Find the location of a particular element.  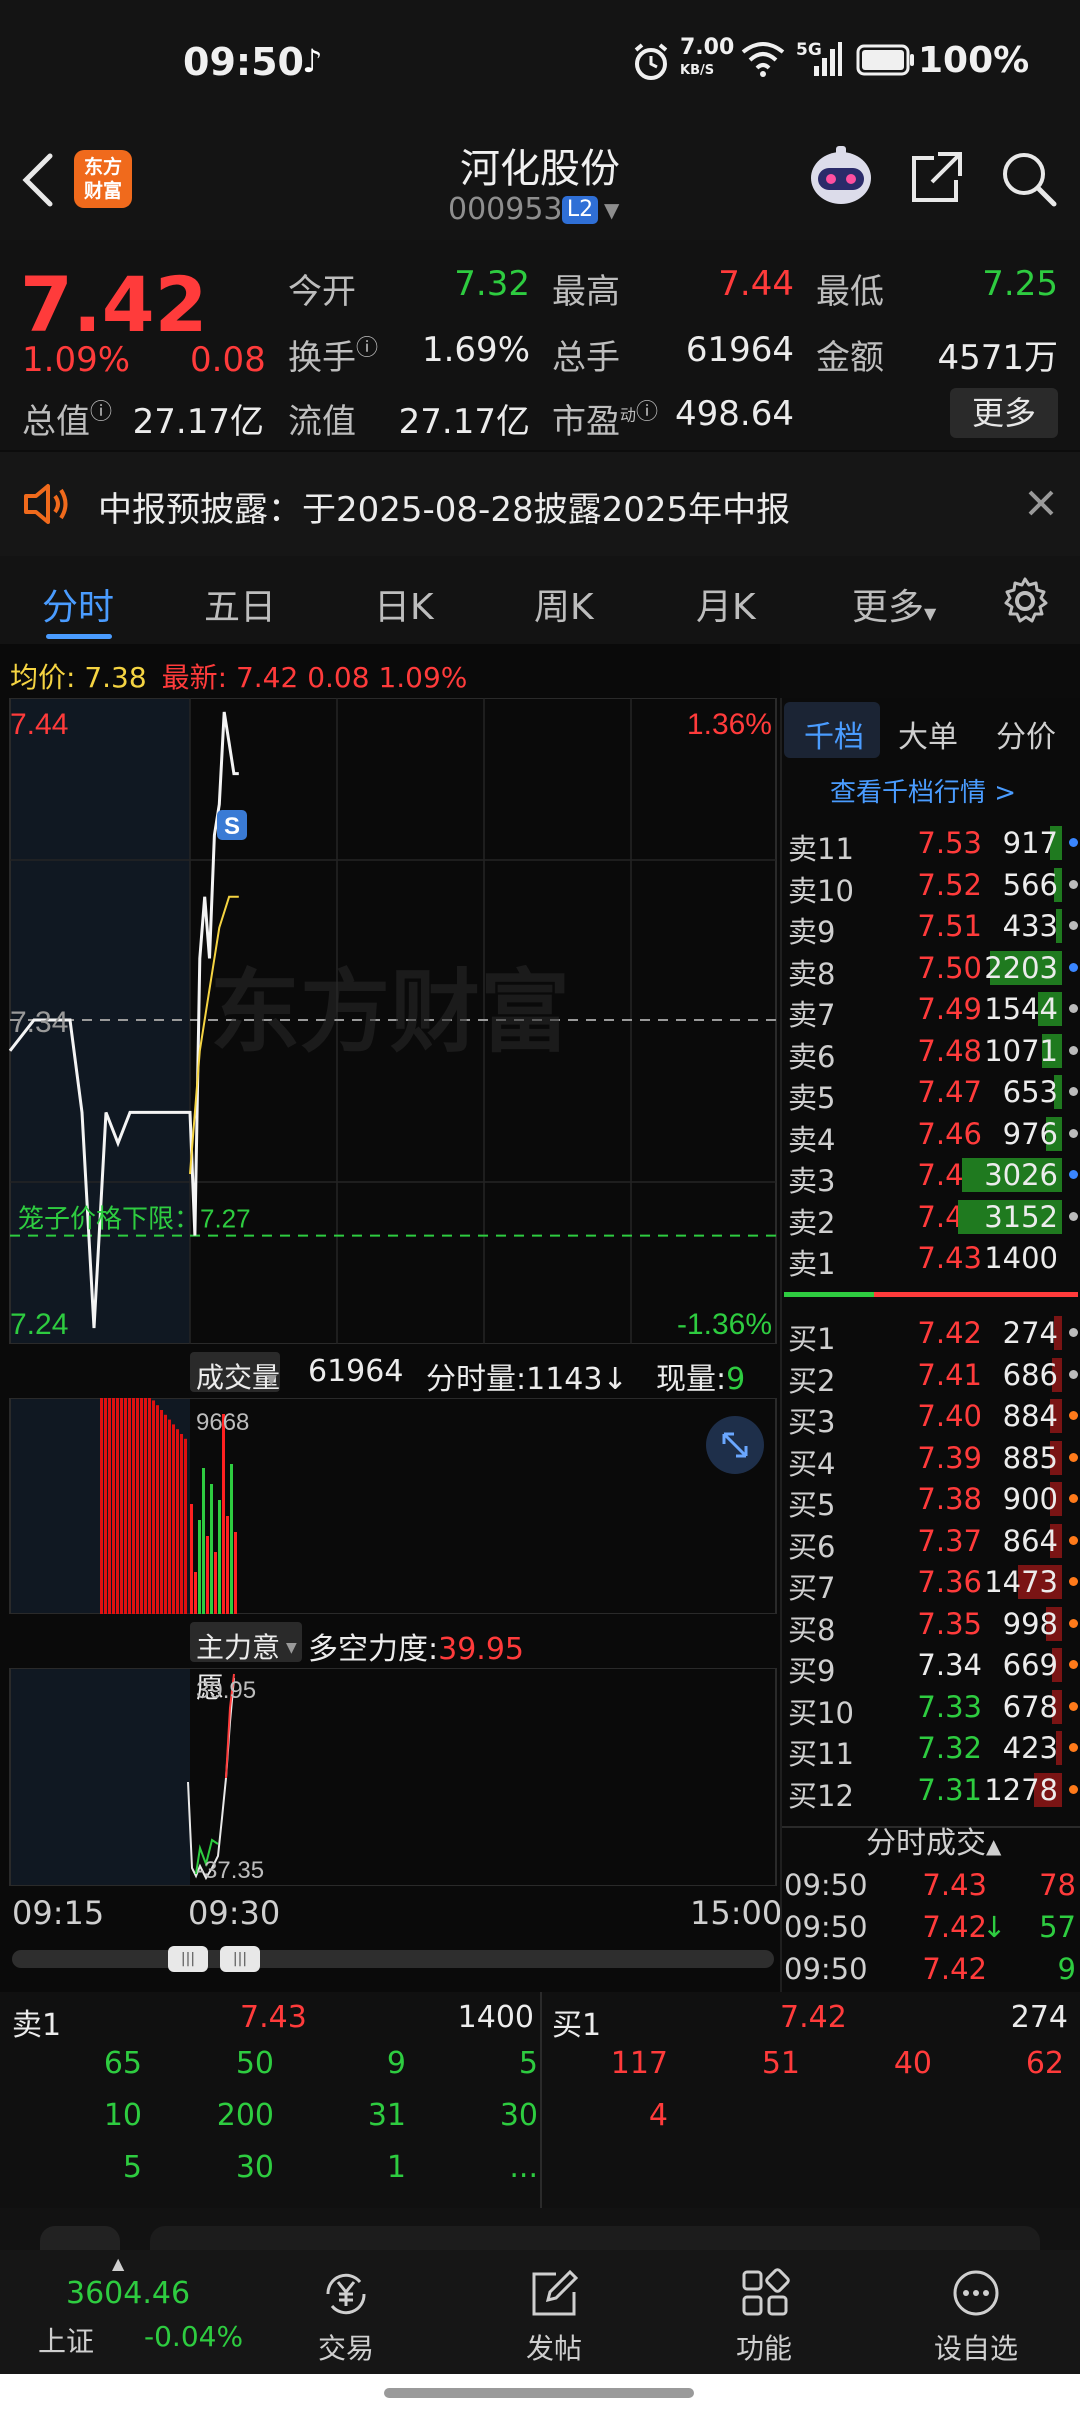

more-dots-icon is located at coordinates (976, 2293).